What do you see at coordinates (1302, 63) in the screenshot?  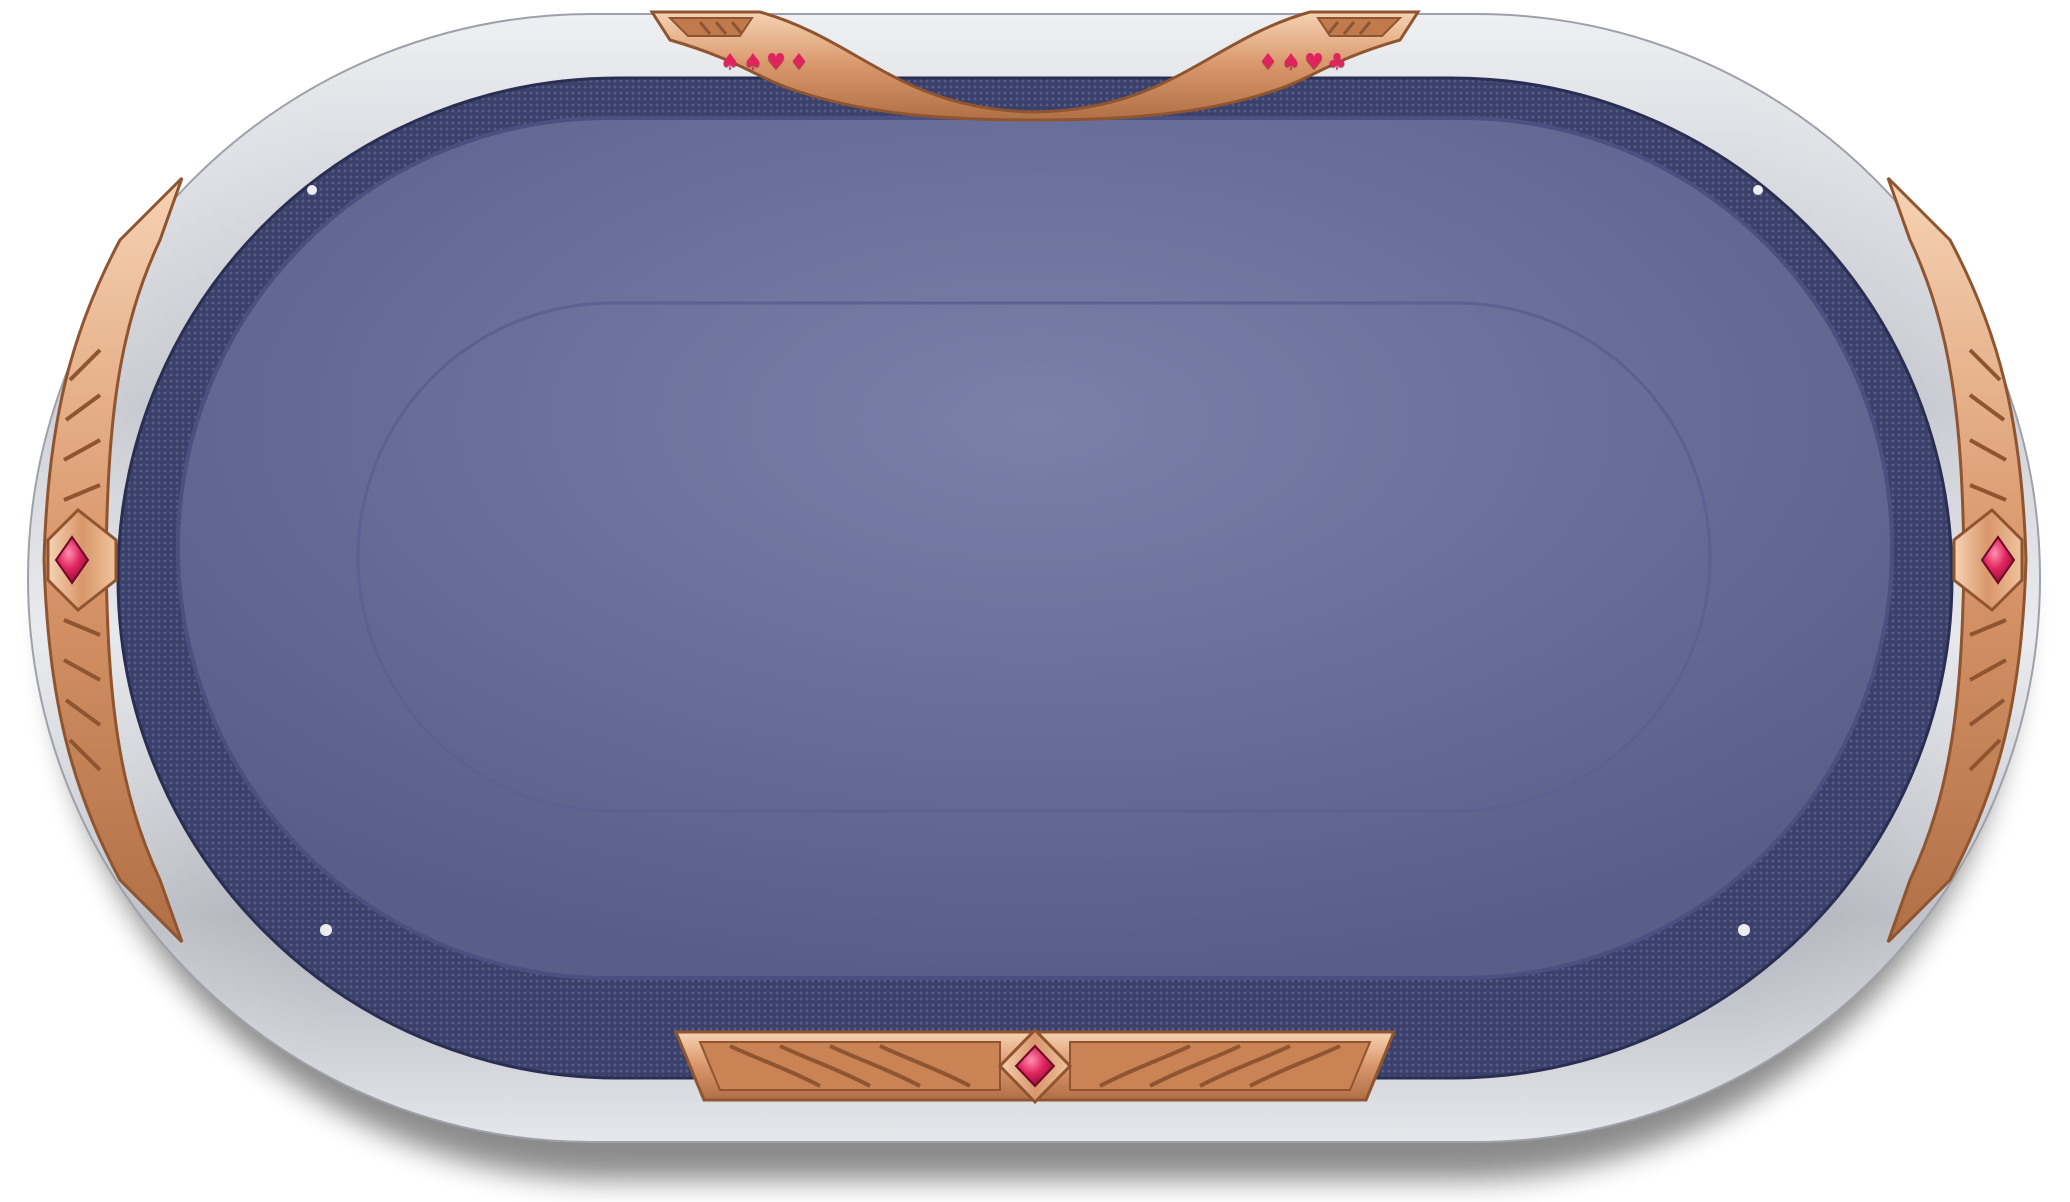 I see `top-right-suit-icons: ♦ ♠ ♥ ♣` at bounding box center [1302, 63].